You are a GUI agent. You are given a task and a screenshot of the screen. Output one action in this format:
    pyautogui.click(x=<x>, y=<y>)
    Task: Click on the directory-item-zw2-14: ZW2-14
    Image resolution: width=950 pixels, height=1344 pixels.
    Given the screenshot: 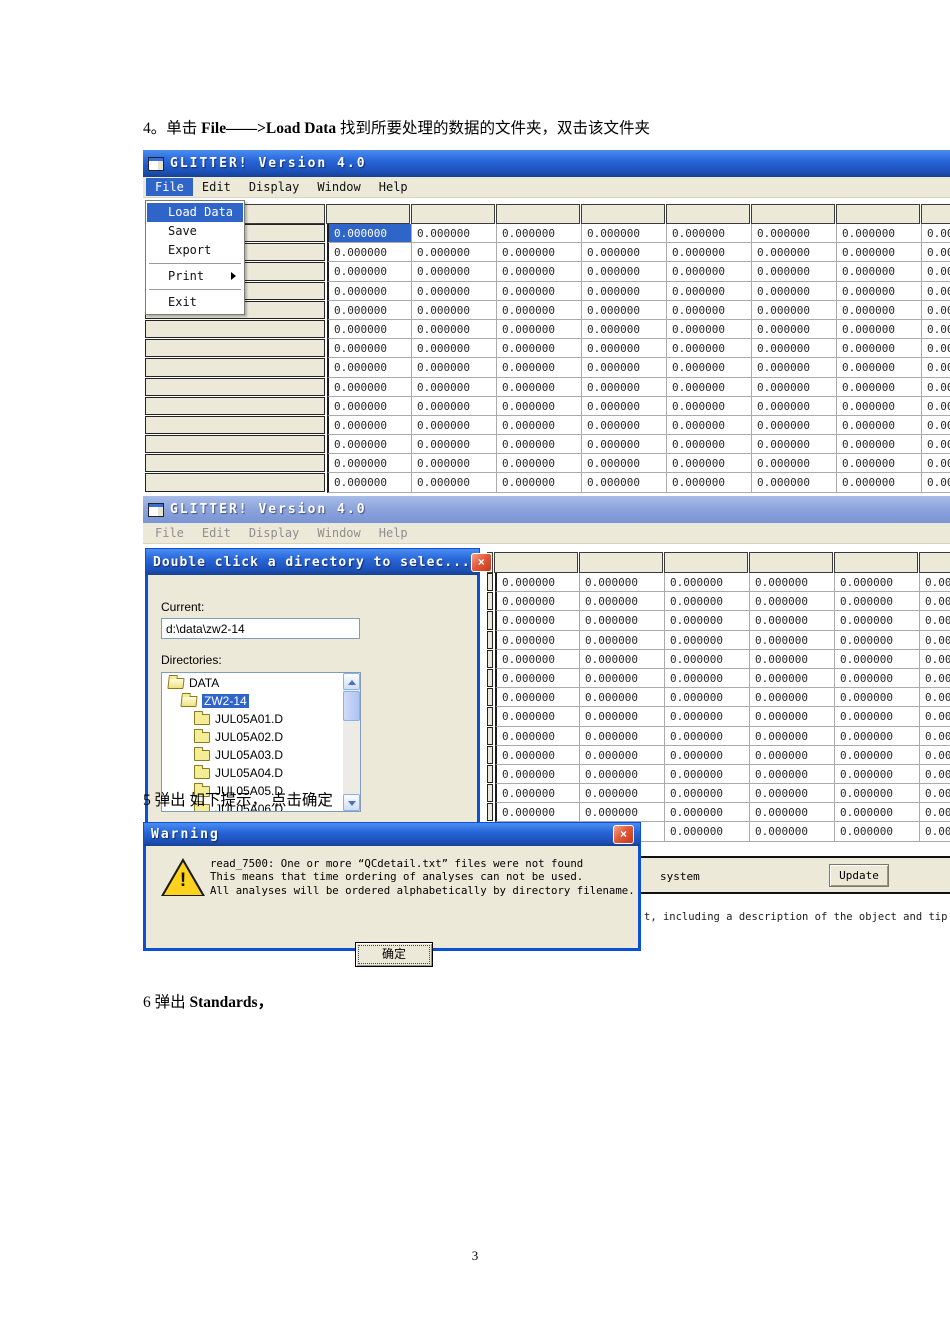 What is the action you would take?
    pyautogui.click(x=261, y=700)
    